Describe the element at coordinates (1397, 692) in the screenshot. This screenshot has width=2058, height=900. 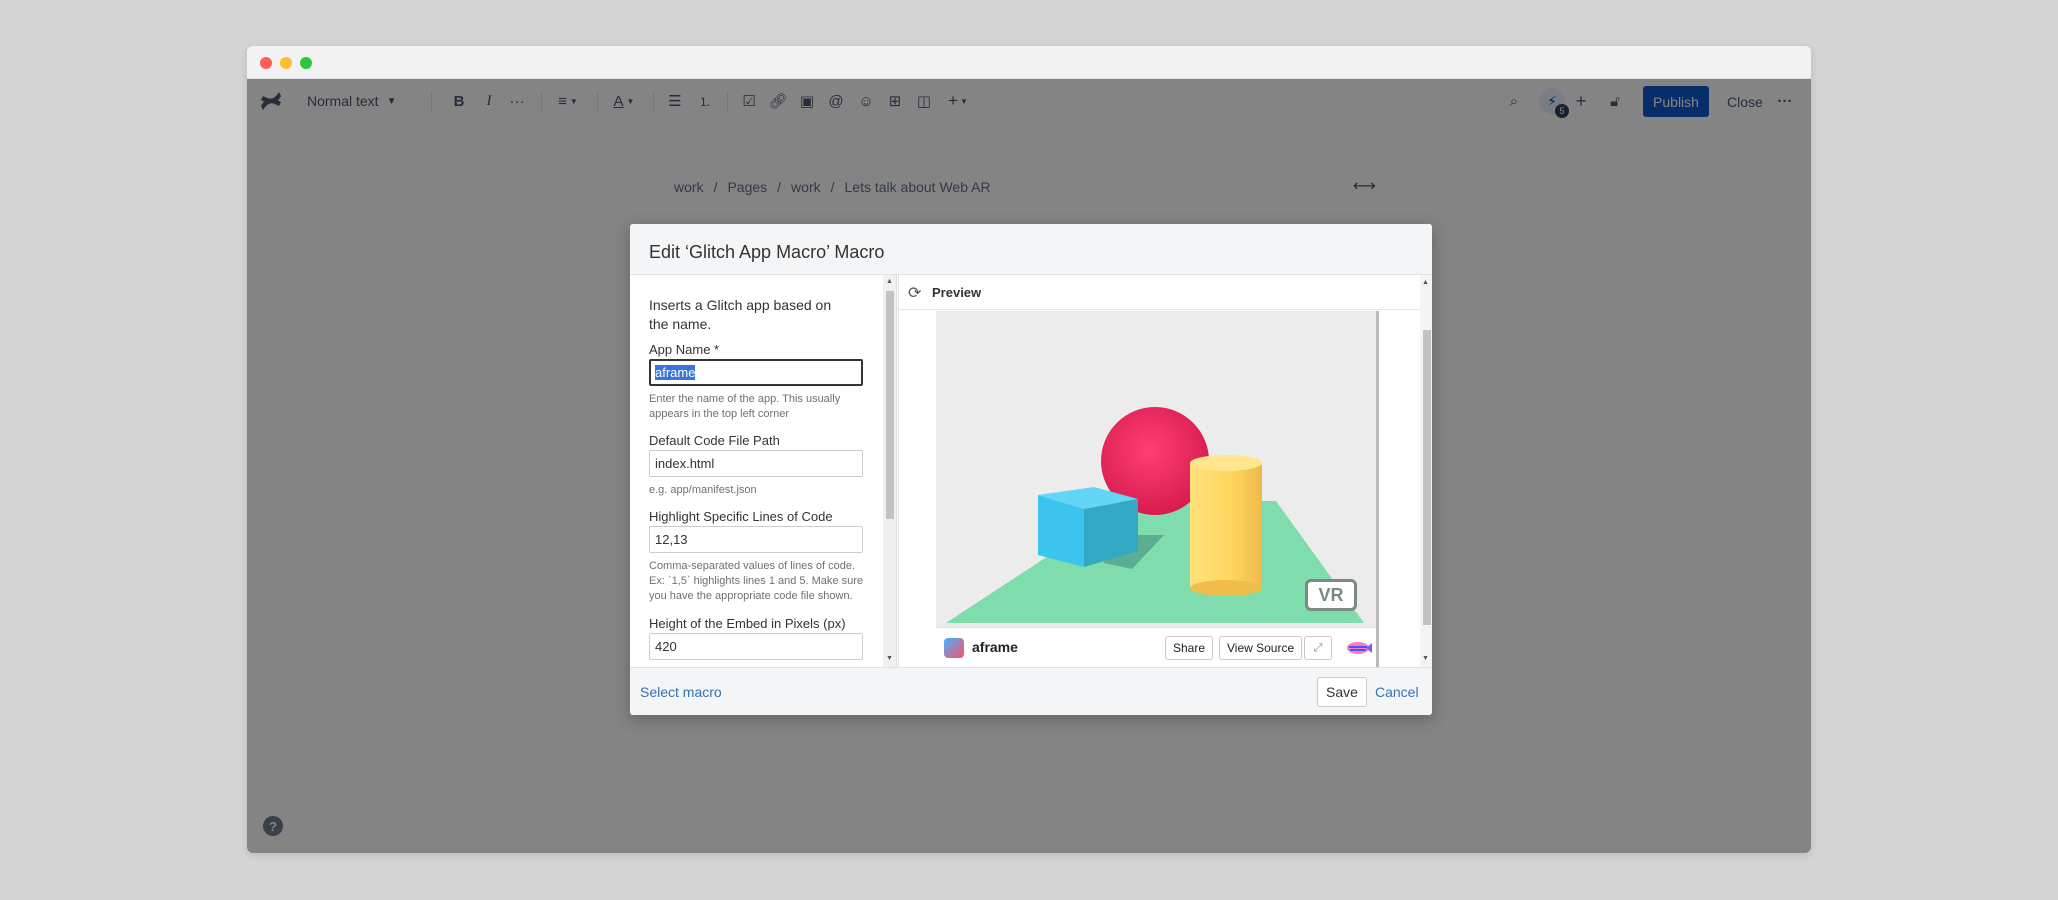
I see `cancel-link: Cancel` at that location.